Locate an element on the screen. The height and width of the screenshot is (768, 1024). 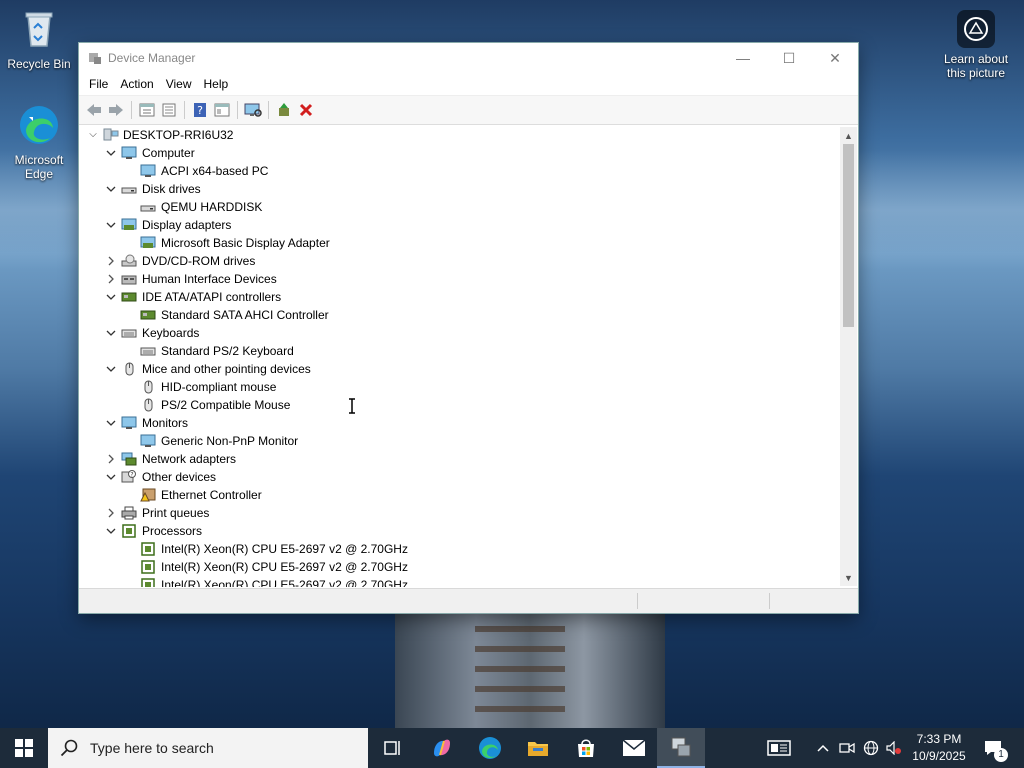
meet-now-button is located at coordinates (847, 748).